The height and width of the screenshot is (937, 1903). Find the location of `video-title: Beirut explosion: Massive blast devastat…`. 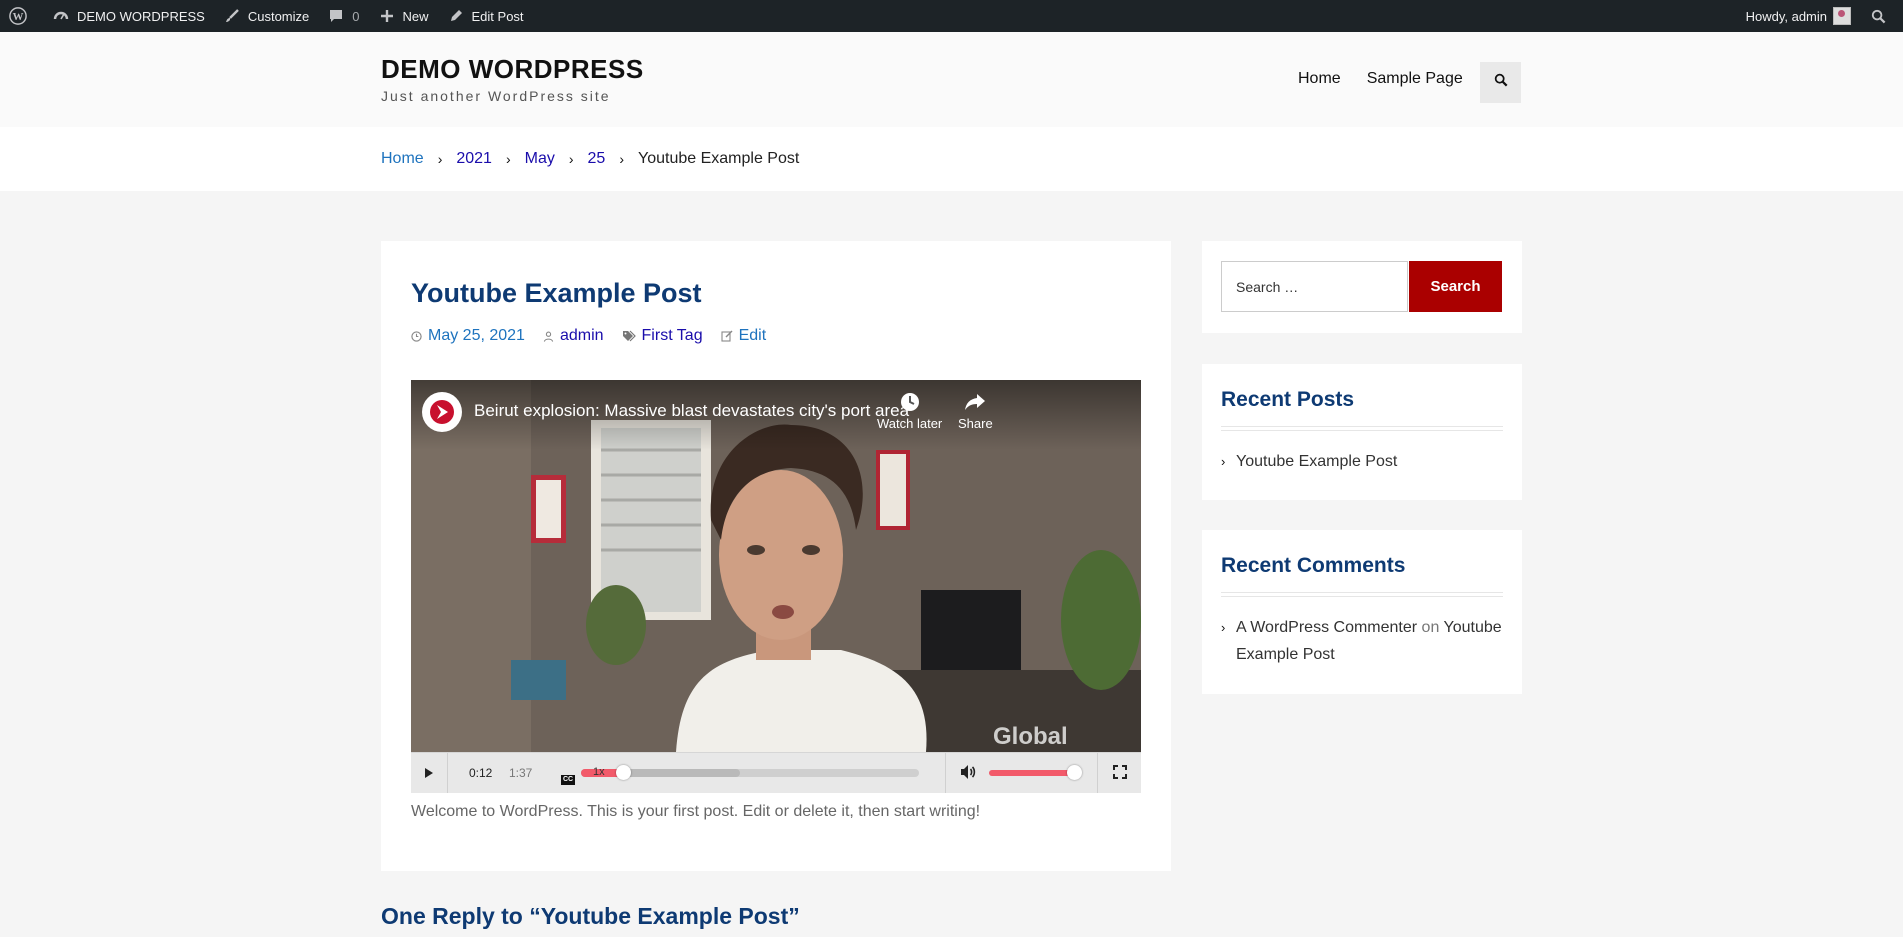

video-title: Beirut explosion: Massive blast devastat… is located at coordinates (691, 411).